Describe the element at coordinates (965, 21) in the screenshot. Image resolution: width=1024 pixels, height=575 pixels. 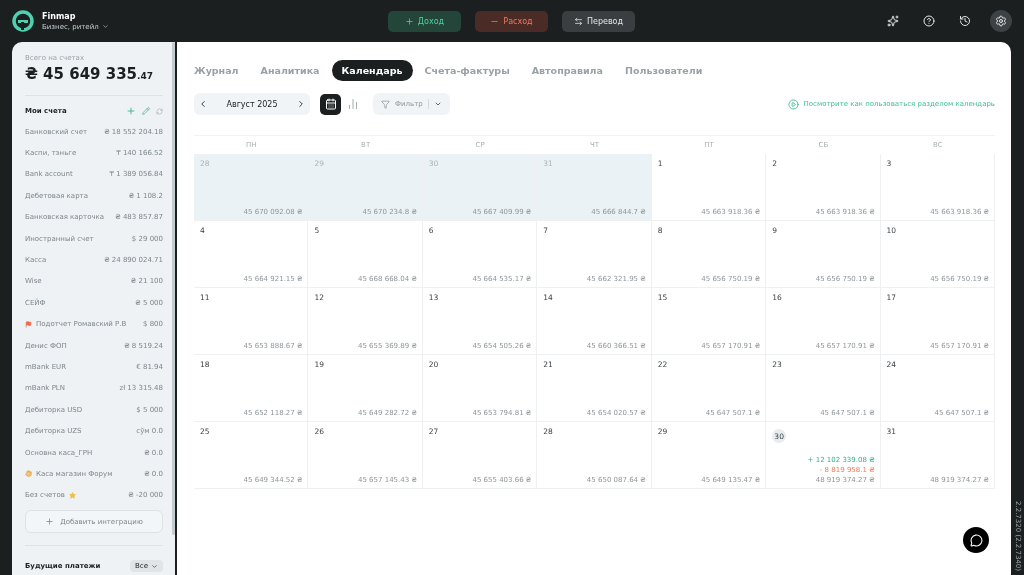
I see `history-icon` at that location.